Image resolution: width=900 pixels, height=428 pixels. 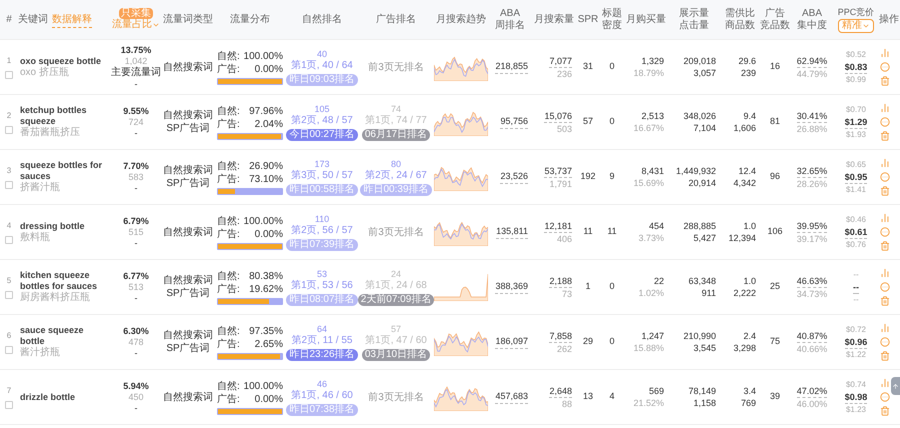 What do you see at coordinates (396, 355) in the screenshot?
I see `rank-time-badge: 03月10日排名` at bounding box center [396, 355].